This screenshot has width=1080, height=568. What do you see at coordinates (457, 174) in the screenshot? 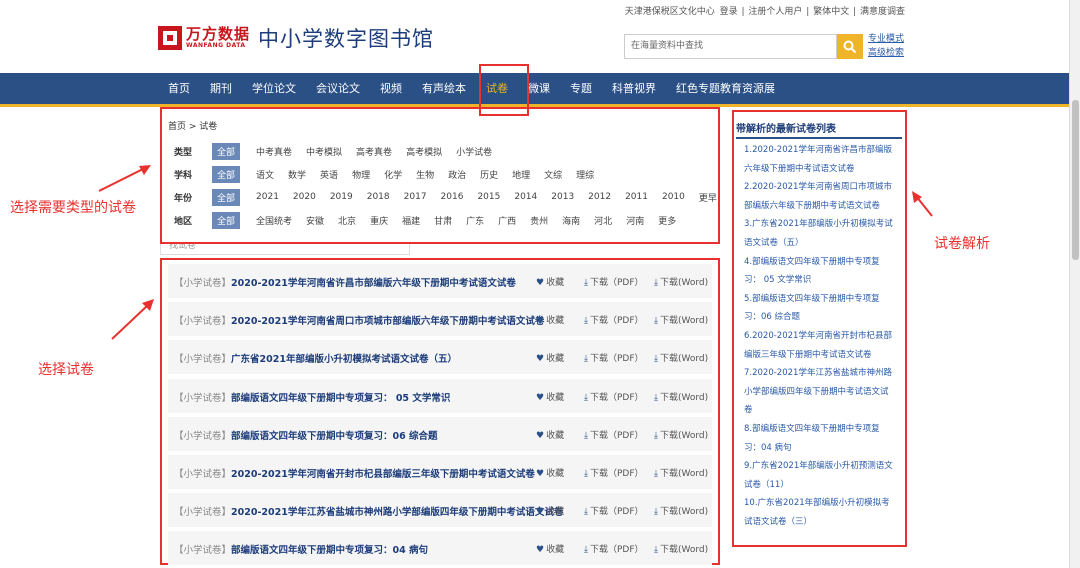
I see `filter-option: 政治` at bounding box center [457, 174].